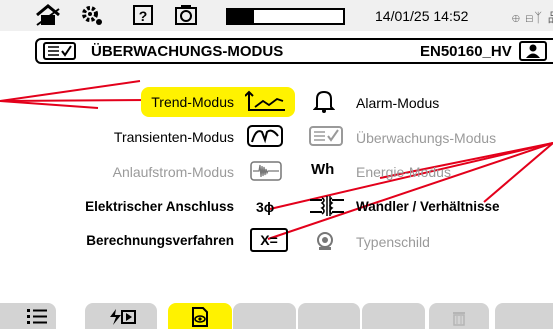 This screenshot has height=329, width=553. What do you see at coordinates (397, 103) in the screenshot?
I see `menu-item-alarm-mode: Alarm-Modus` at bounding box center [397, 103].